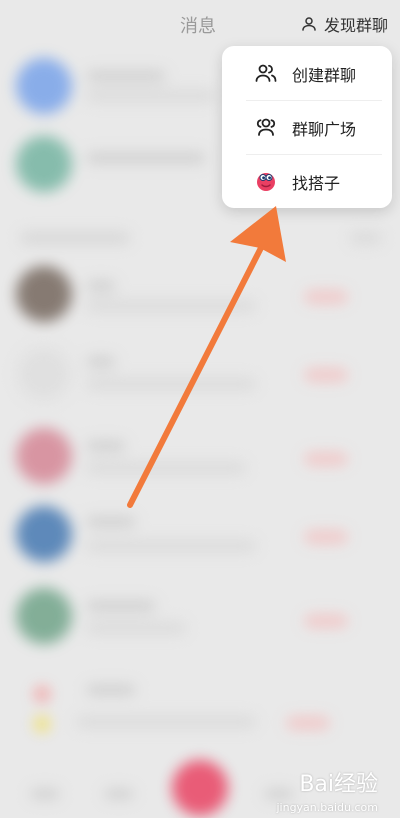 This screenshot has height=818, width=400. I want to click on discover-groups-button: 发现群聊, so click(344, 24).